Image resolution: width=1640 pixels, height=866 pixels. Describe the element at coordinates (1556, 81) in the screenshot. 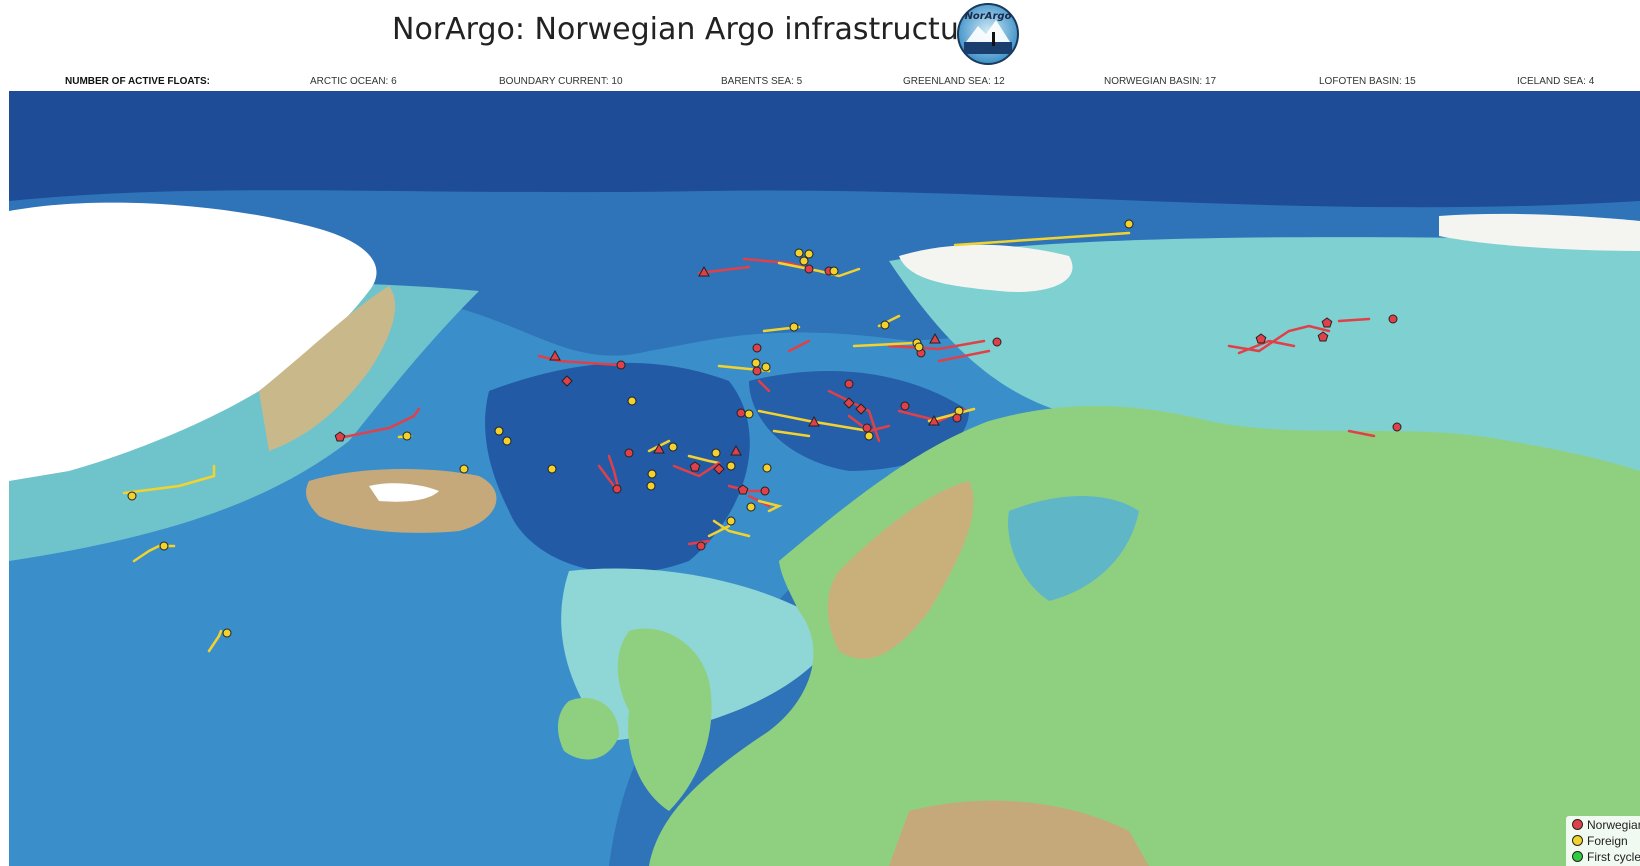

I see `stat-iceland-sea: ICELAND SEA: 4` at that location.